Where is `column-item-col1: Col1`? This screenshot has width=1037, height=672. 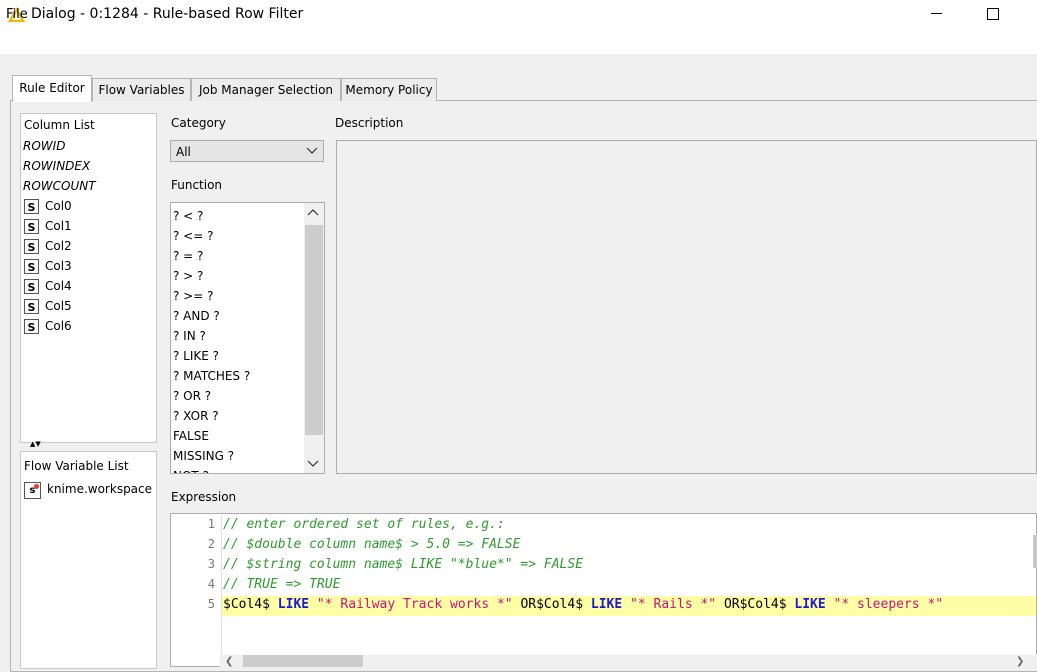 column-item-col1: Col1 is located at coordinates (58, 226).